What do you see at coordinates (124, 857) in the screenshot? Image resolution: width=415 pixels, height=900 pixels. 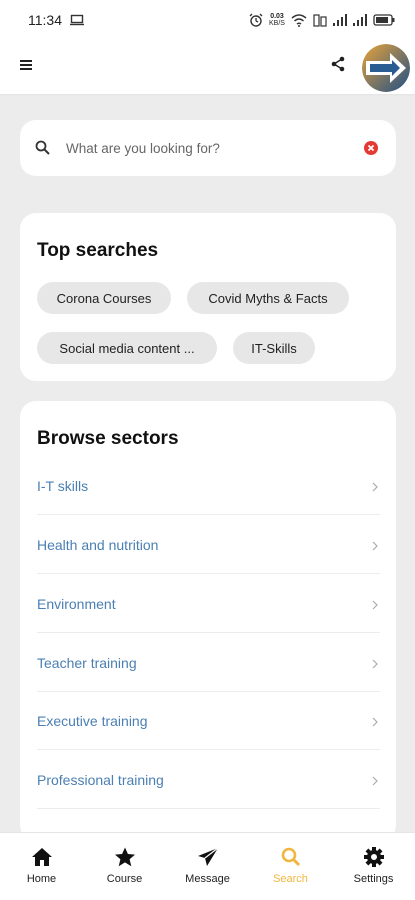 I see `star-icon` at bounding box center [124, 857].